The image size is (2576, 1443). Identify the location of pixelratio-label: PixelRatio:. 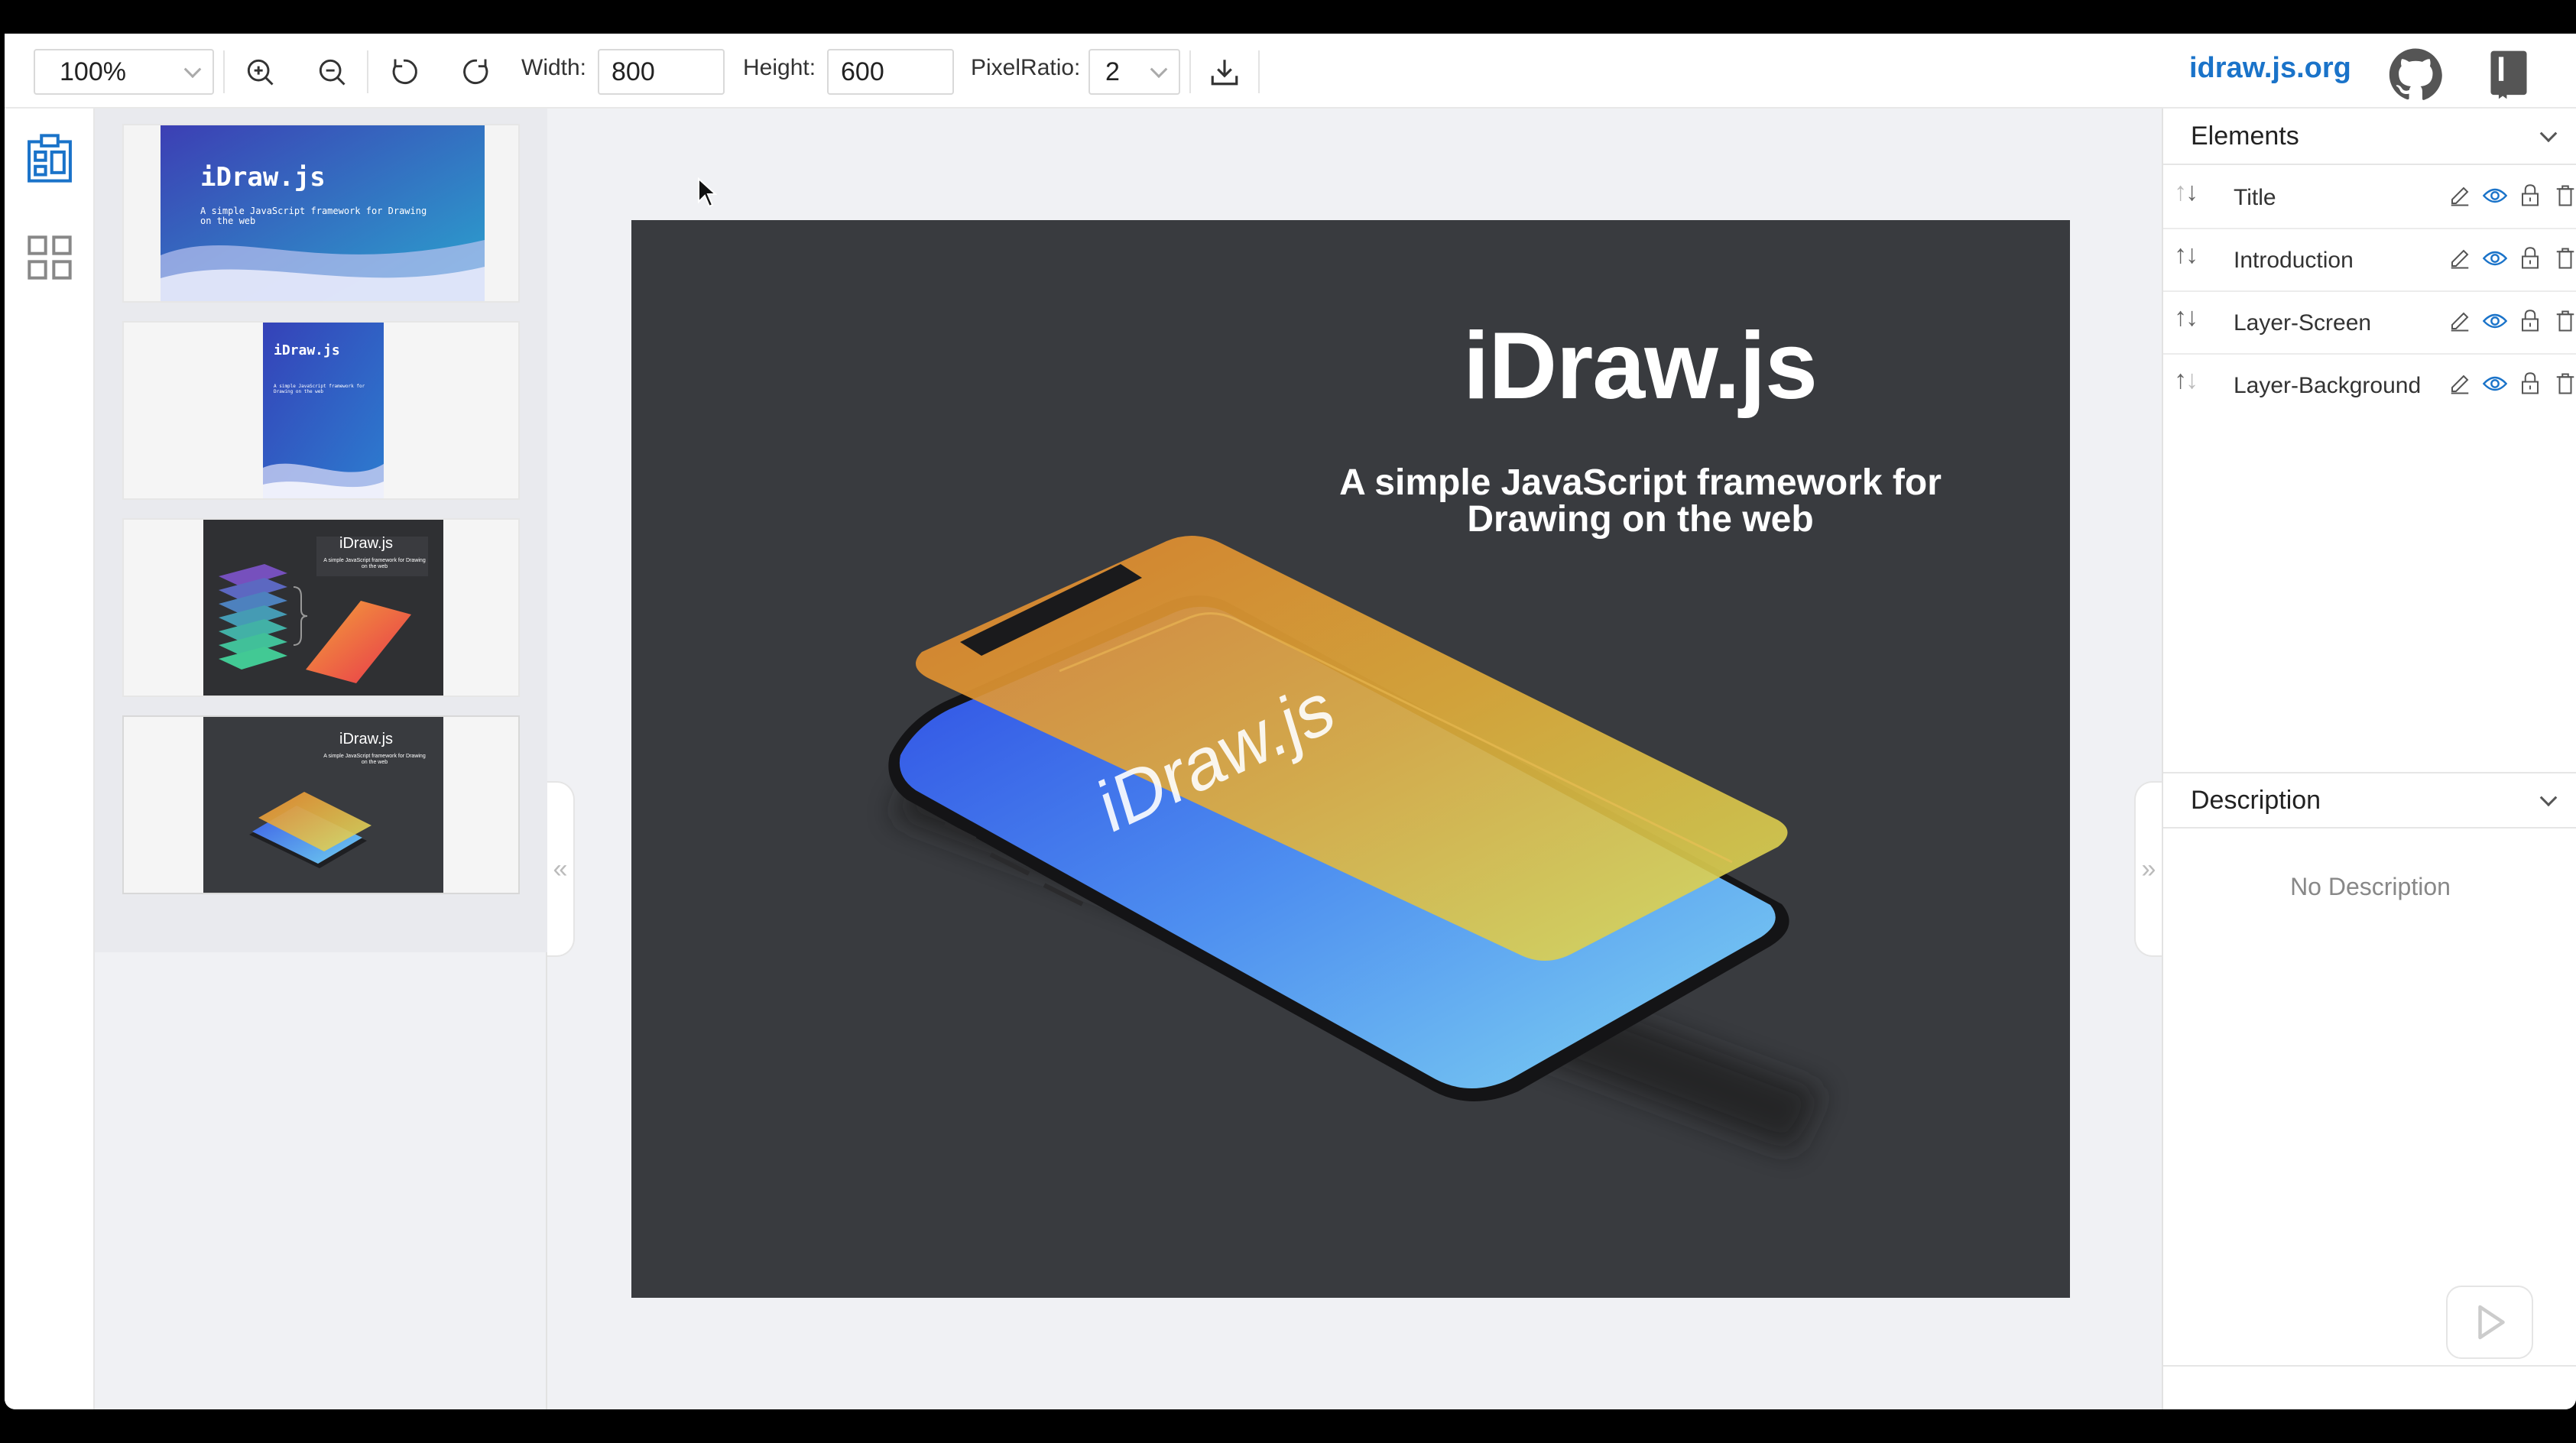
(1026, 67).